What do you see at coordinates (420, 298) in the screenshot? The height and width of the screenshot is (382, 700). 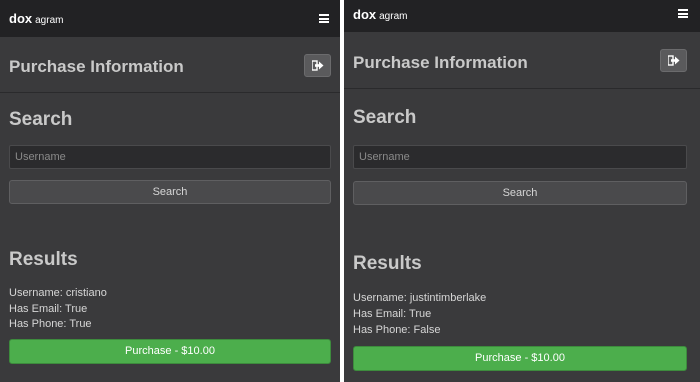 I see `result-username: Username: justintimberlake` at bounding box center [420, 298].